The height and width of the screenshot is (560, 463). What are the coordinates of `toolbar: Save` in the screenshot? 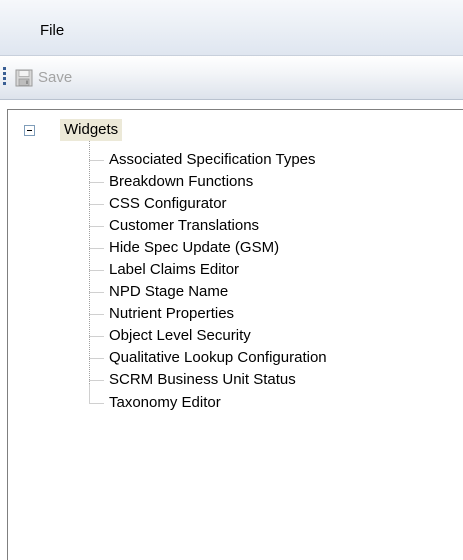 It's located at (231, 78).